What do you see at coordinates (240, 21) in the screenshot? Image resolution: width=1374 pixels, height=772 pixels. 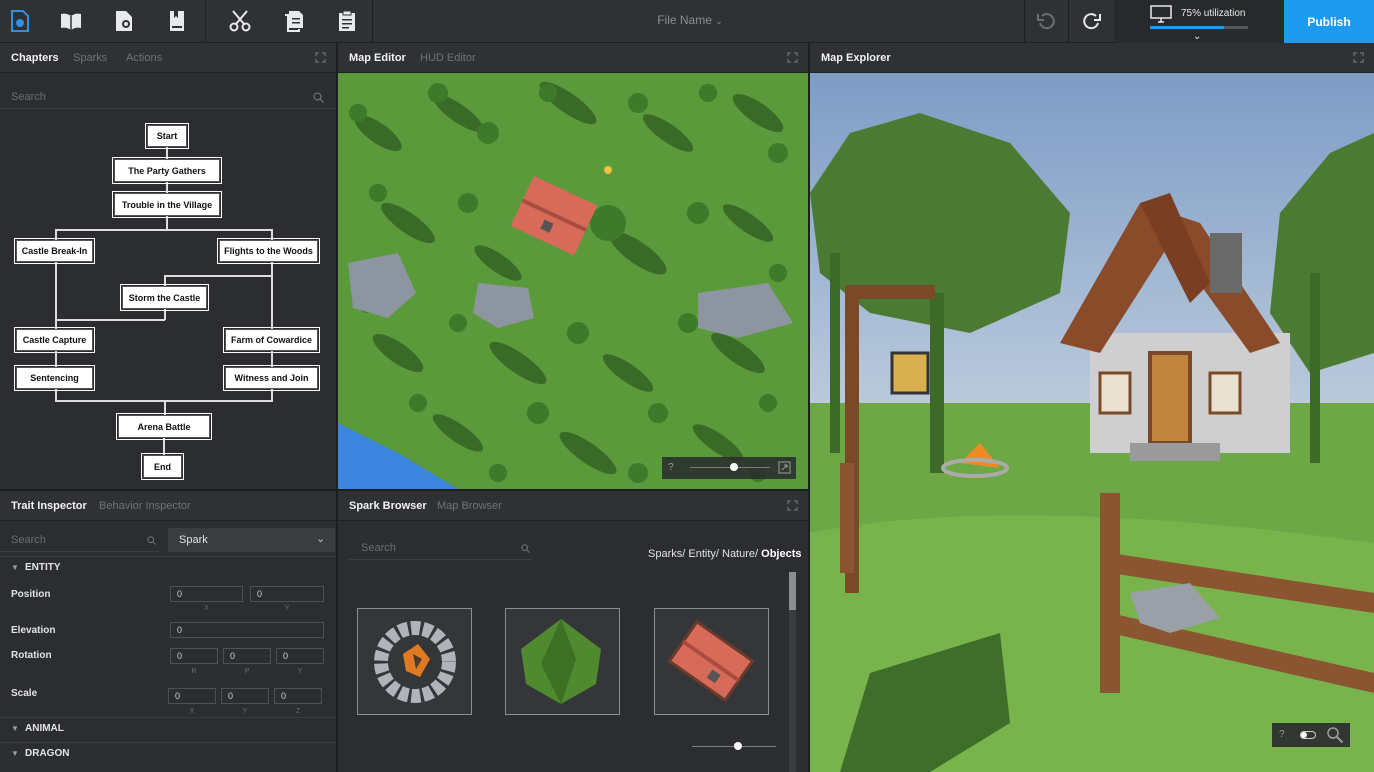 I see `cut-icon` at bounding box center [240, 21].